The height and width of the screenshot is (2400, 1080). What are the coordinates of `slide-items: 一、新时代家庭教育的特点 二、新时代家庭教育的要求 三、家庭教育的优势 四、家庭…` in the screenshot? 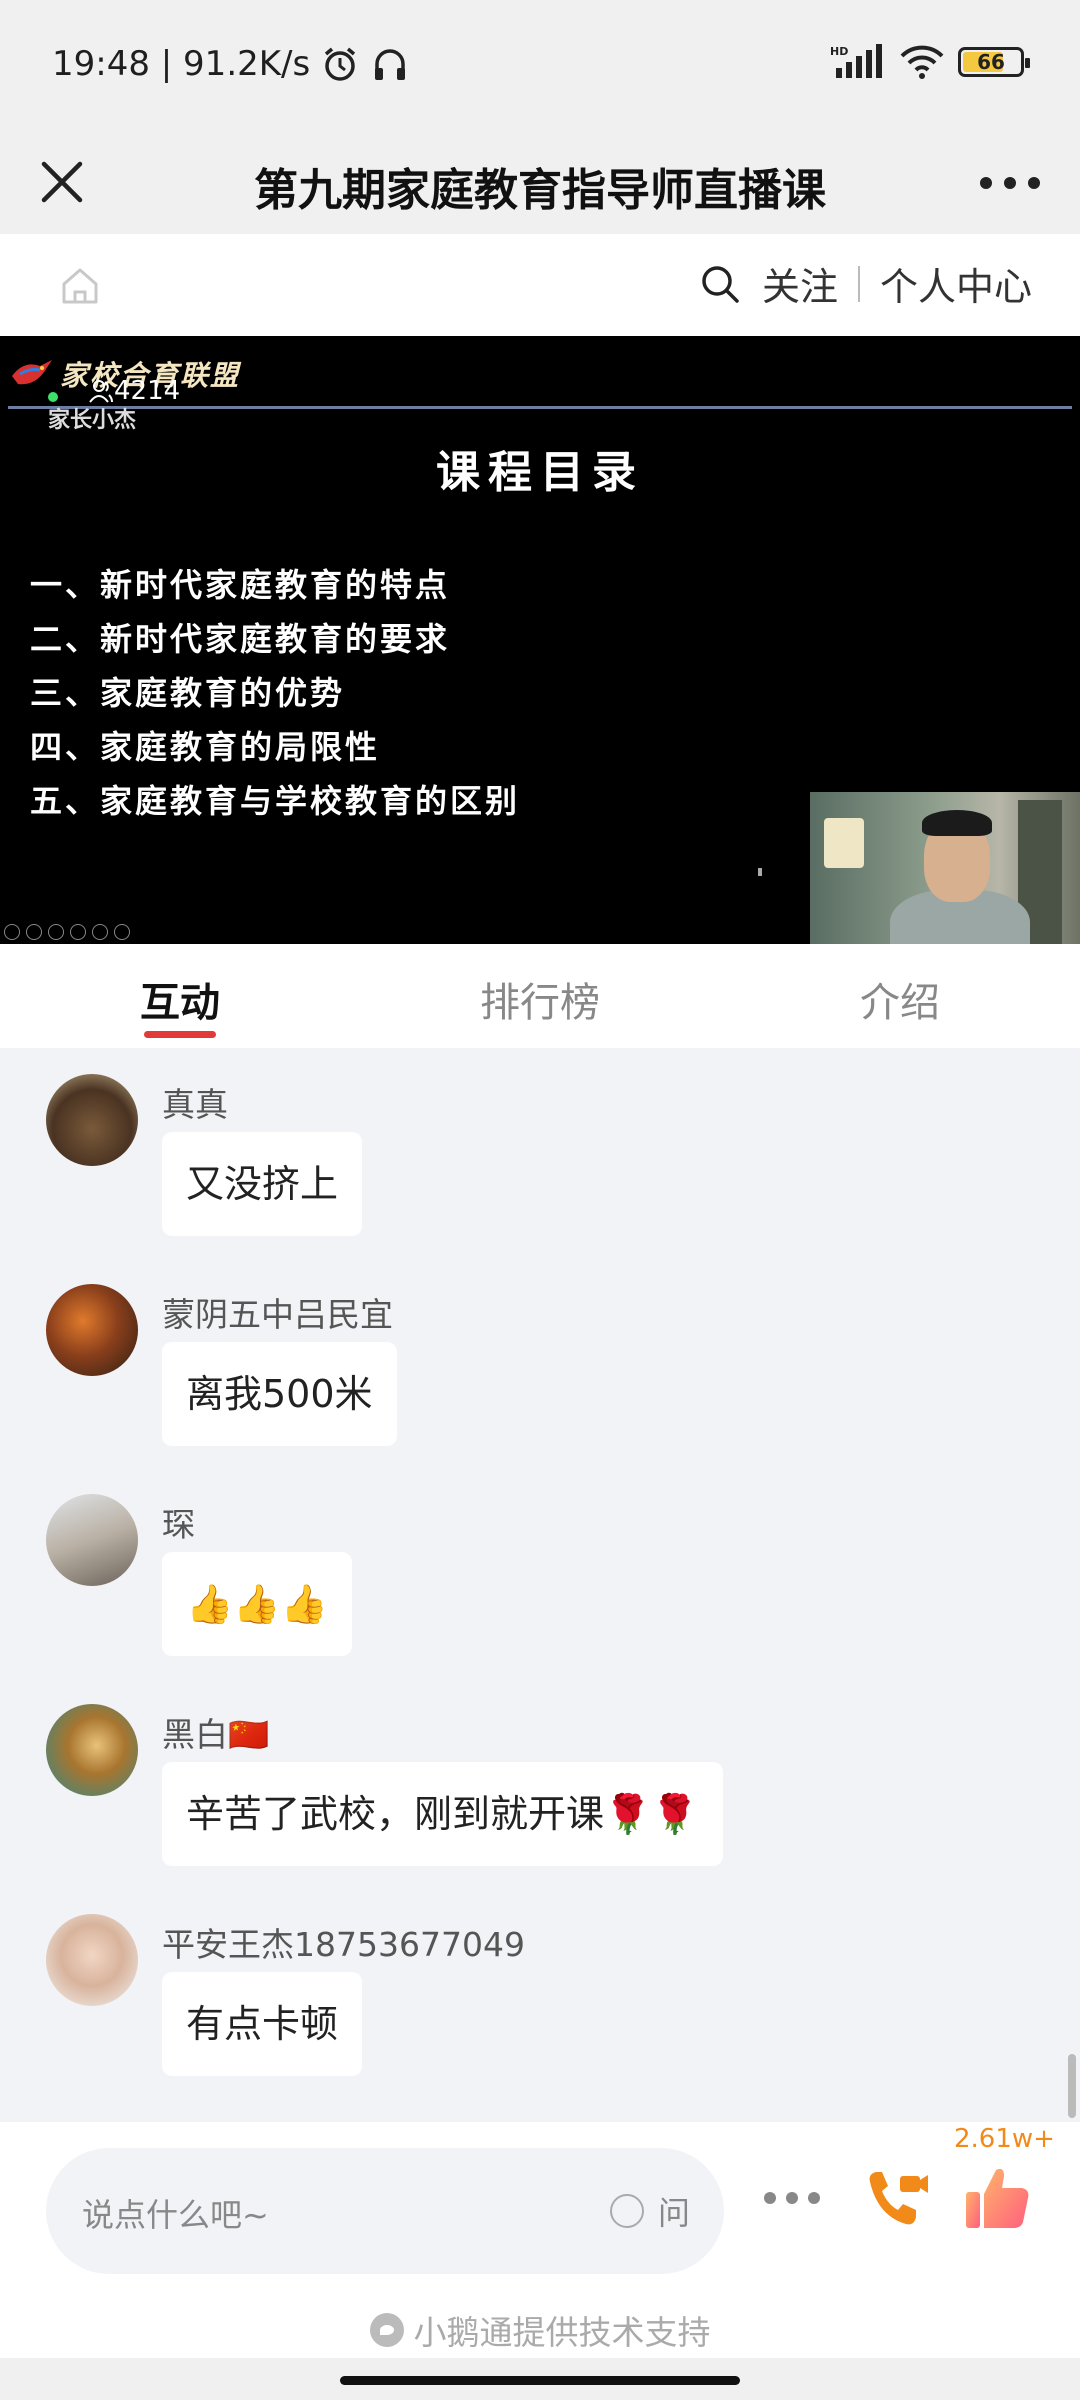 It's located at (275, 693).